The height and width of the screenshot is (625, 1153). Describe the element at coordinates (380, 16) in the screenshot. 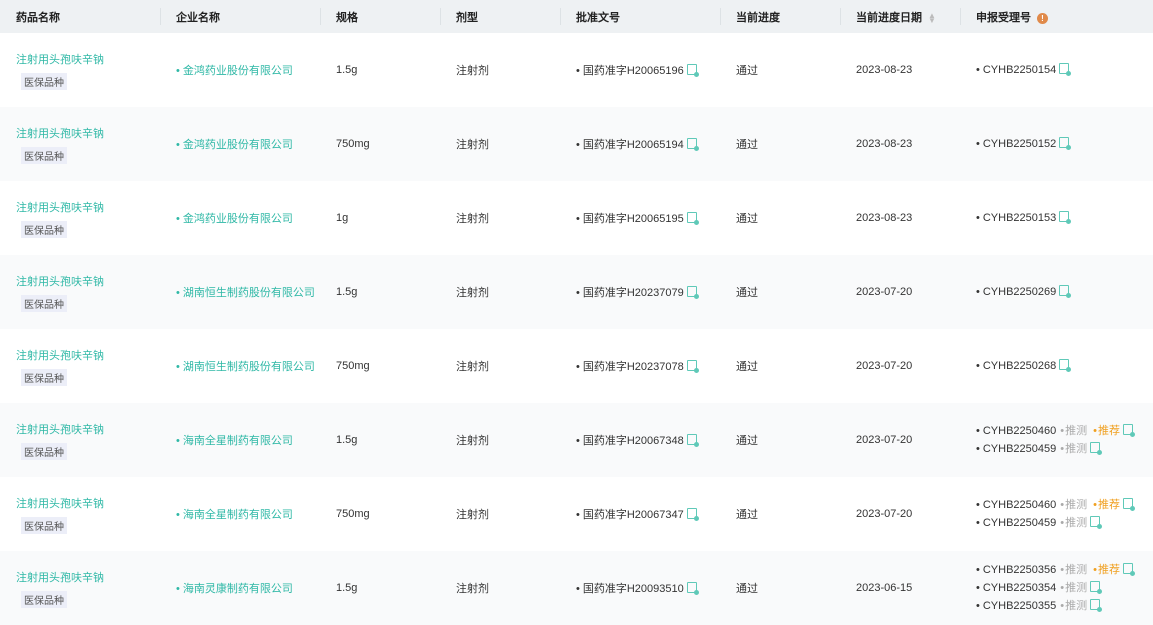

I see `header-spec: 规格` at that location.